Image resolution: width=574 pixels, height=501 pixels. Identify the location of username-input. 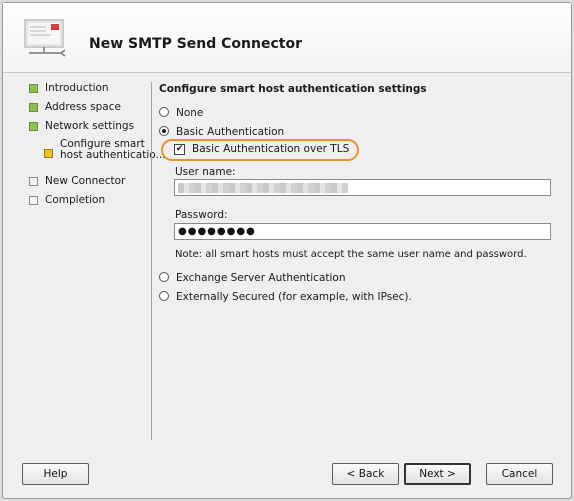
(362, 187).